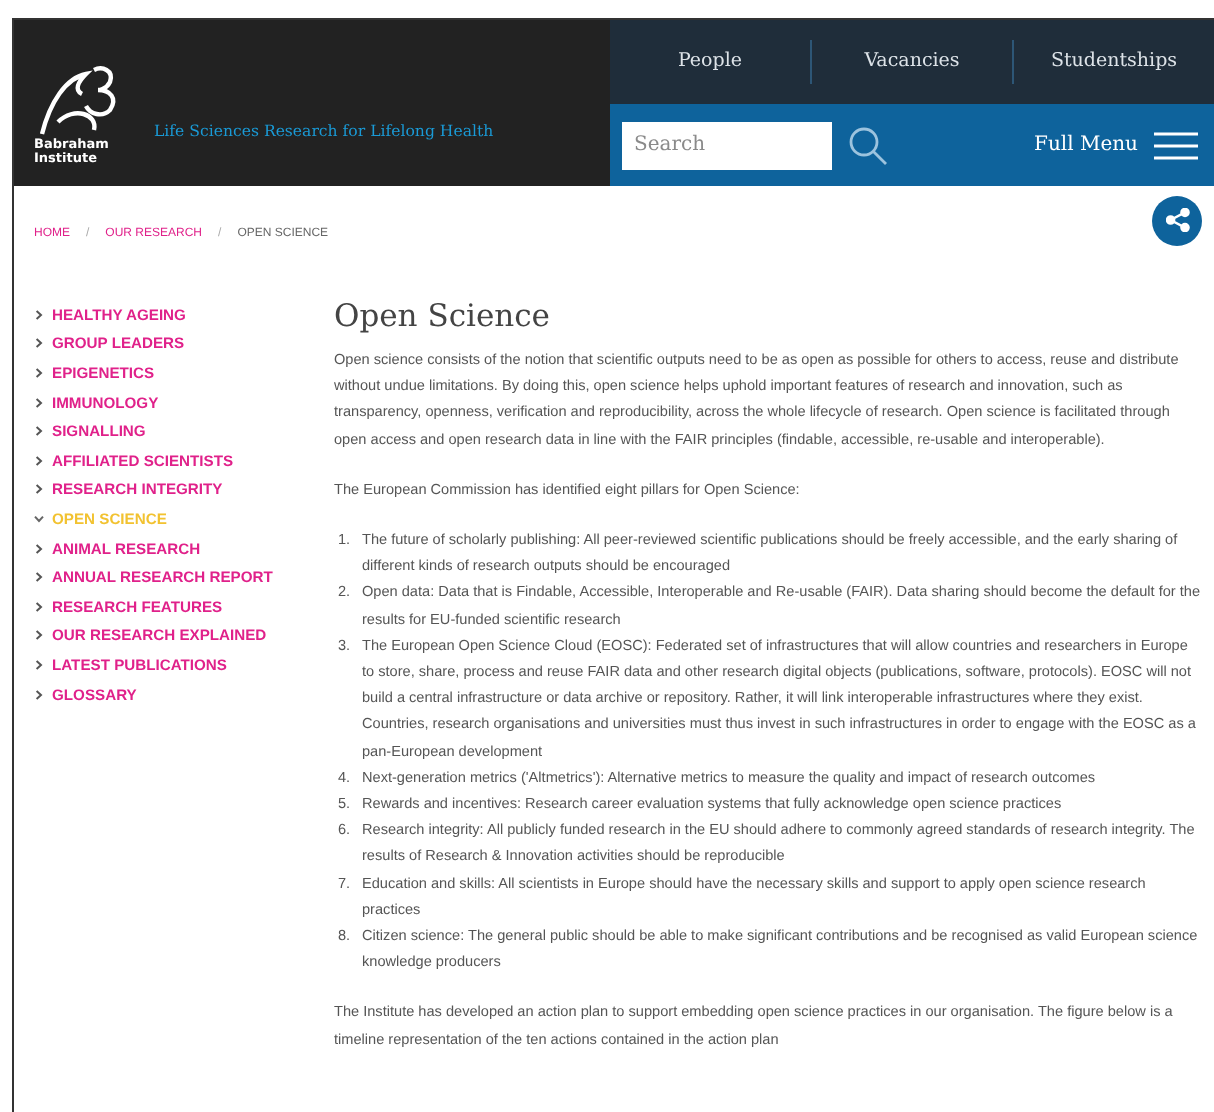 Image resolution: width=1214 pixels, height=1112 pixels. Describe the element at coordinates (39, 518) in the screenshot. I see `chevron-down-icon` at that location.